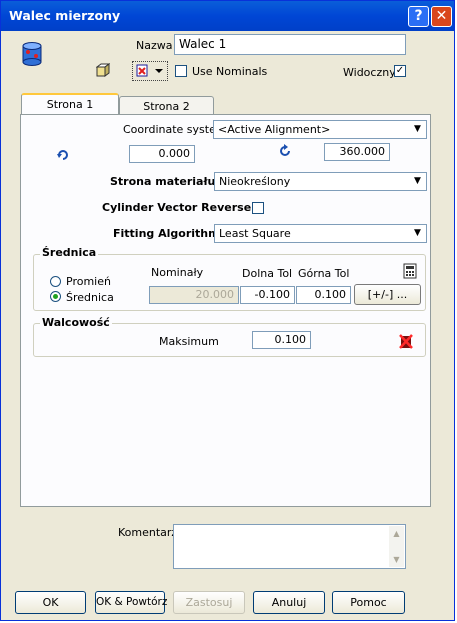  Describe the element at coordinates (69, 252) in the screenshot. I see `diameter-group-title: Średnica` at that location.